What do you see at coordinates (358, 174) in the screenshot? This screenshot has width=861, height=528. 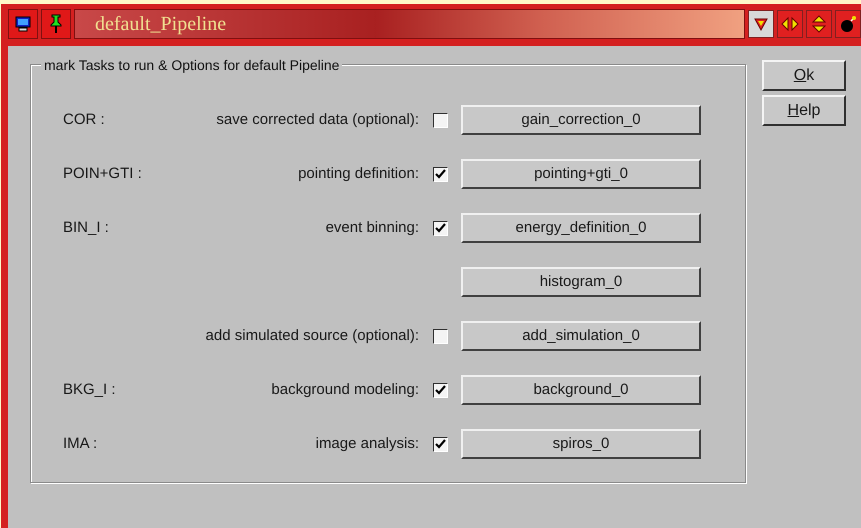 I see `option-label: pointing definition:` at bounding box center [358, 174].